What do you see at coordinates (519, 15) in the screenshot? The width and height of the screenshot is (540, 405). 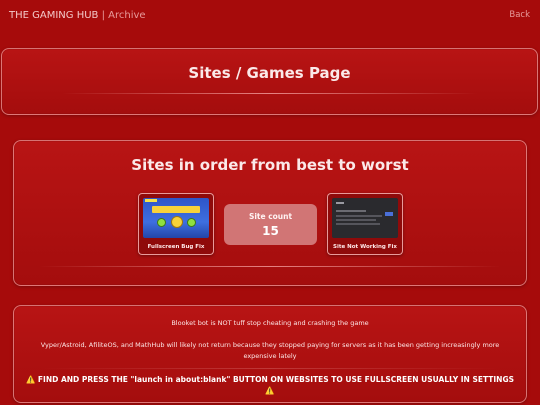 I see `back-link: Back` at bounding box center [519, 15].